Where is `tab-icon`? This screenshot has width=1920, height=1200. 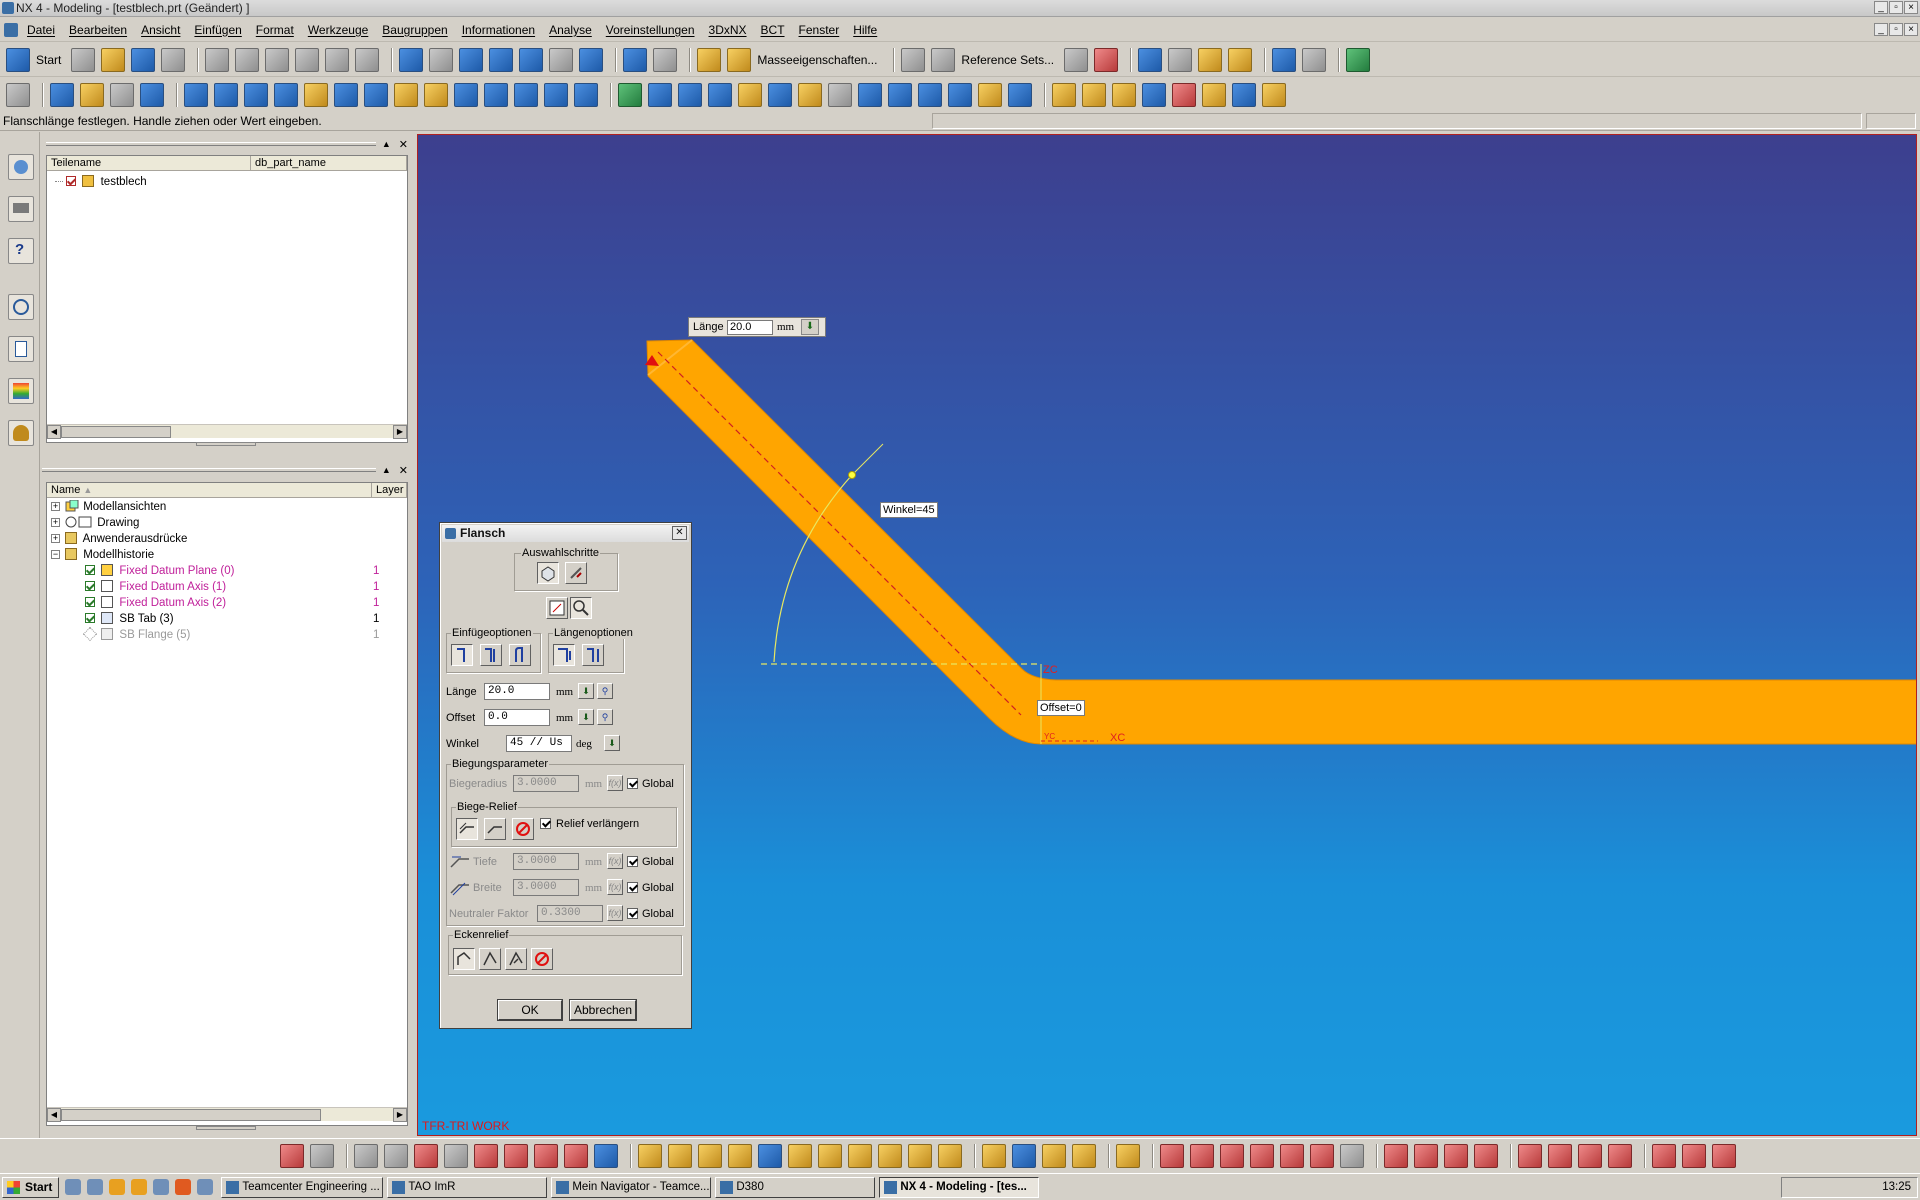 tab-icon is located at coordinates (62, 95).